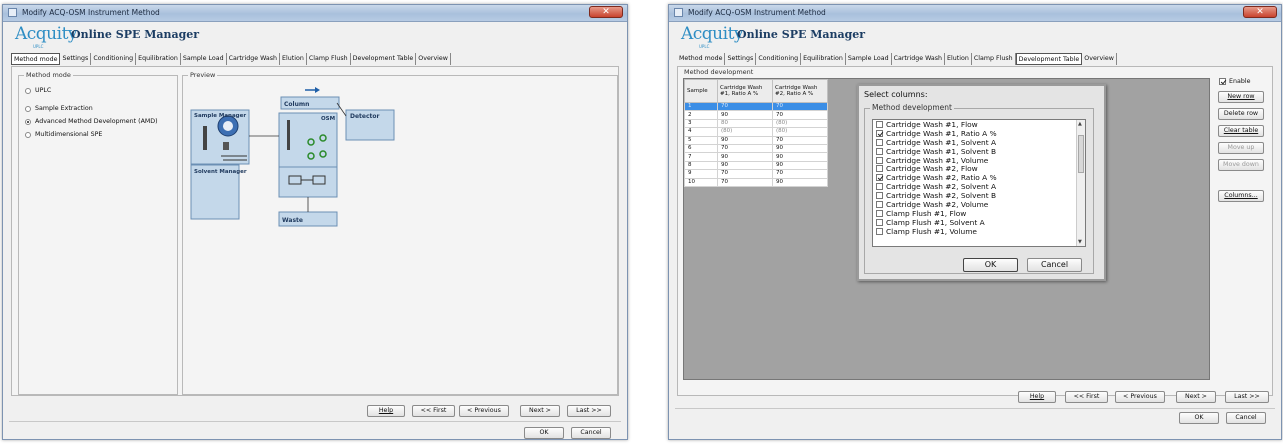 This screenshot has height=444, width=1283. I want to click on table-row: 2 90 70, so click(756, 115).